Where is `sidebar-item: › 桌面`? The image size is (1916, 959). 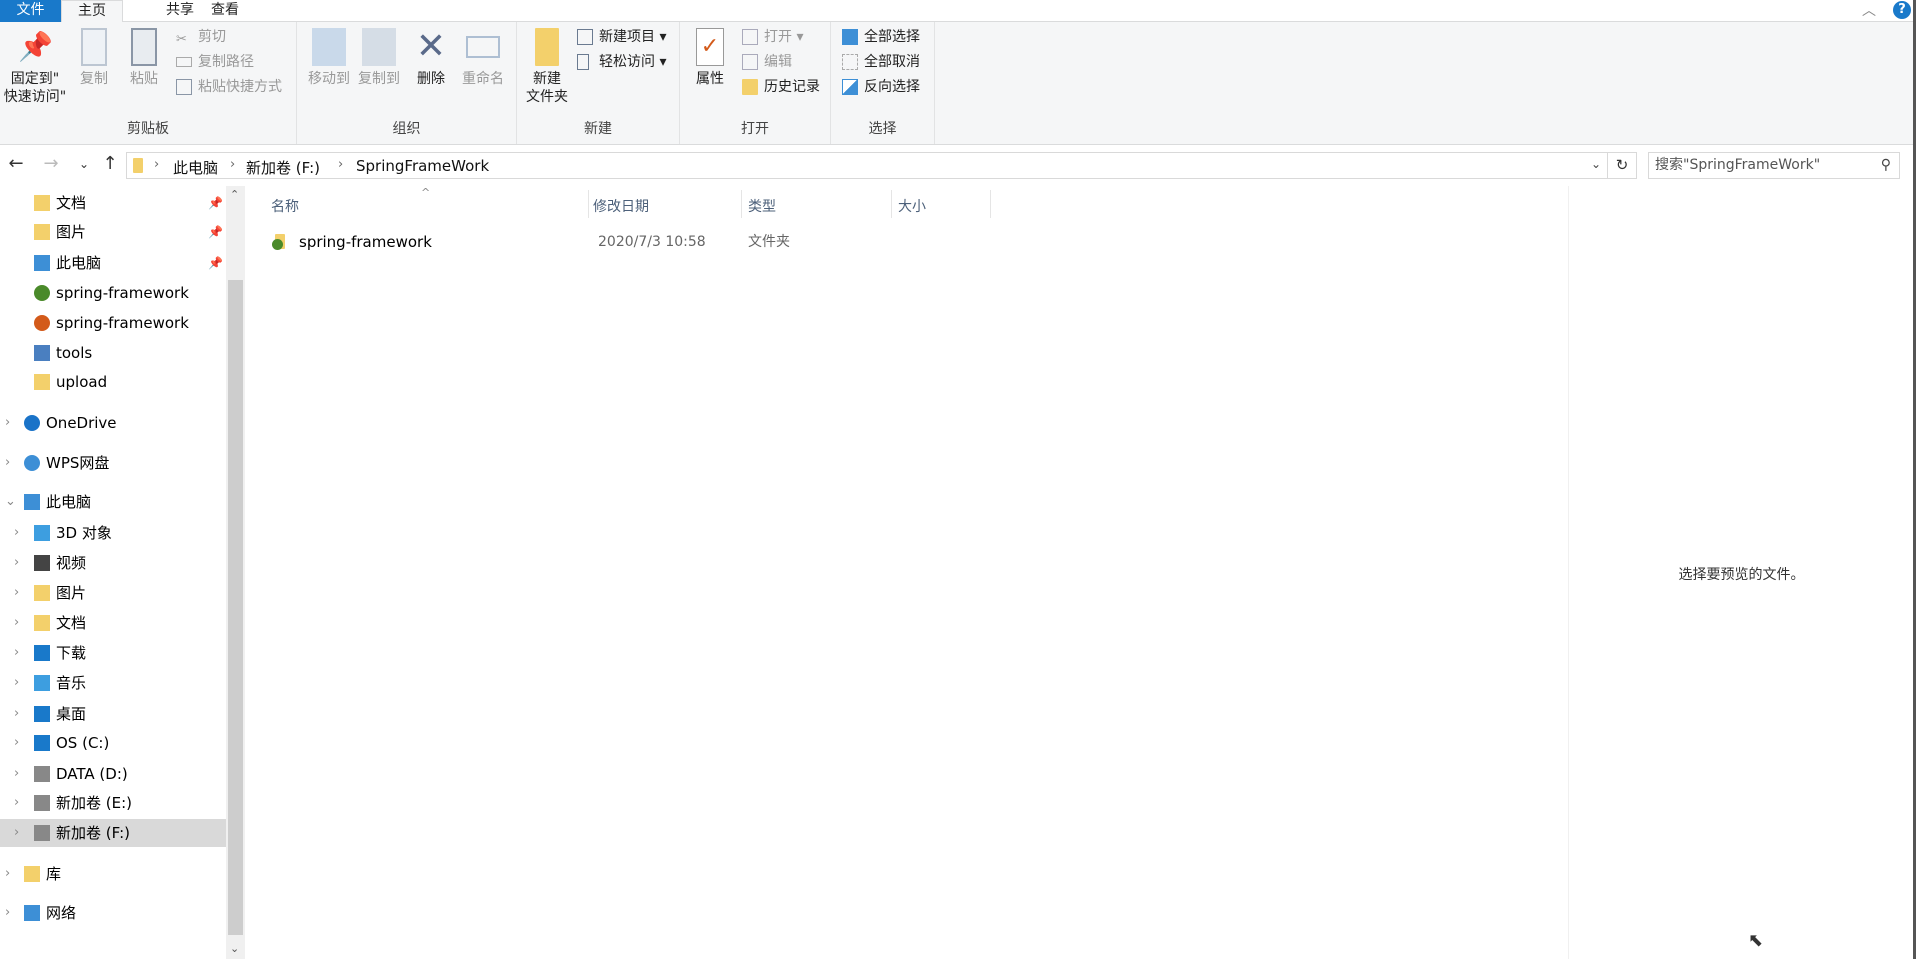
sidebar-item: › 桌面 is located at coordinates (113, 714).